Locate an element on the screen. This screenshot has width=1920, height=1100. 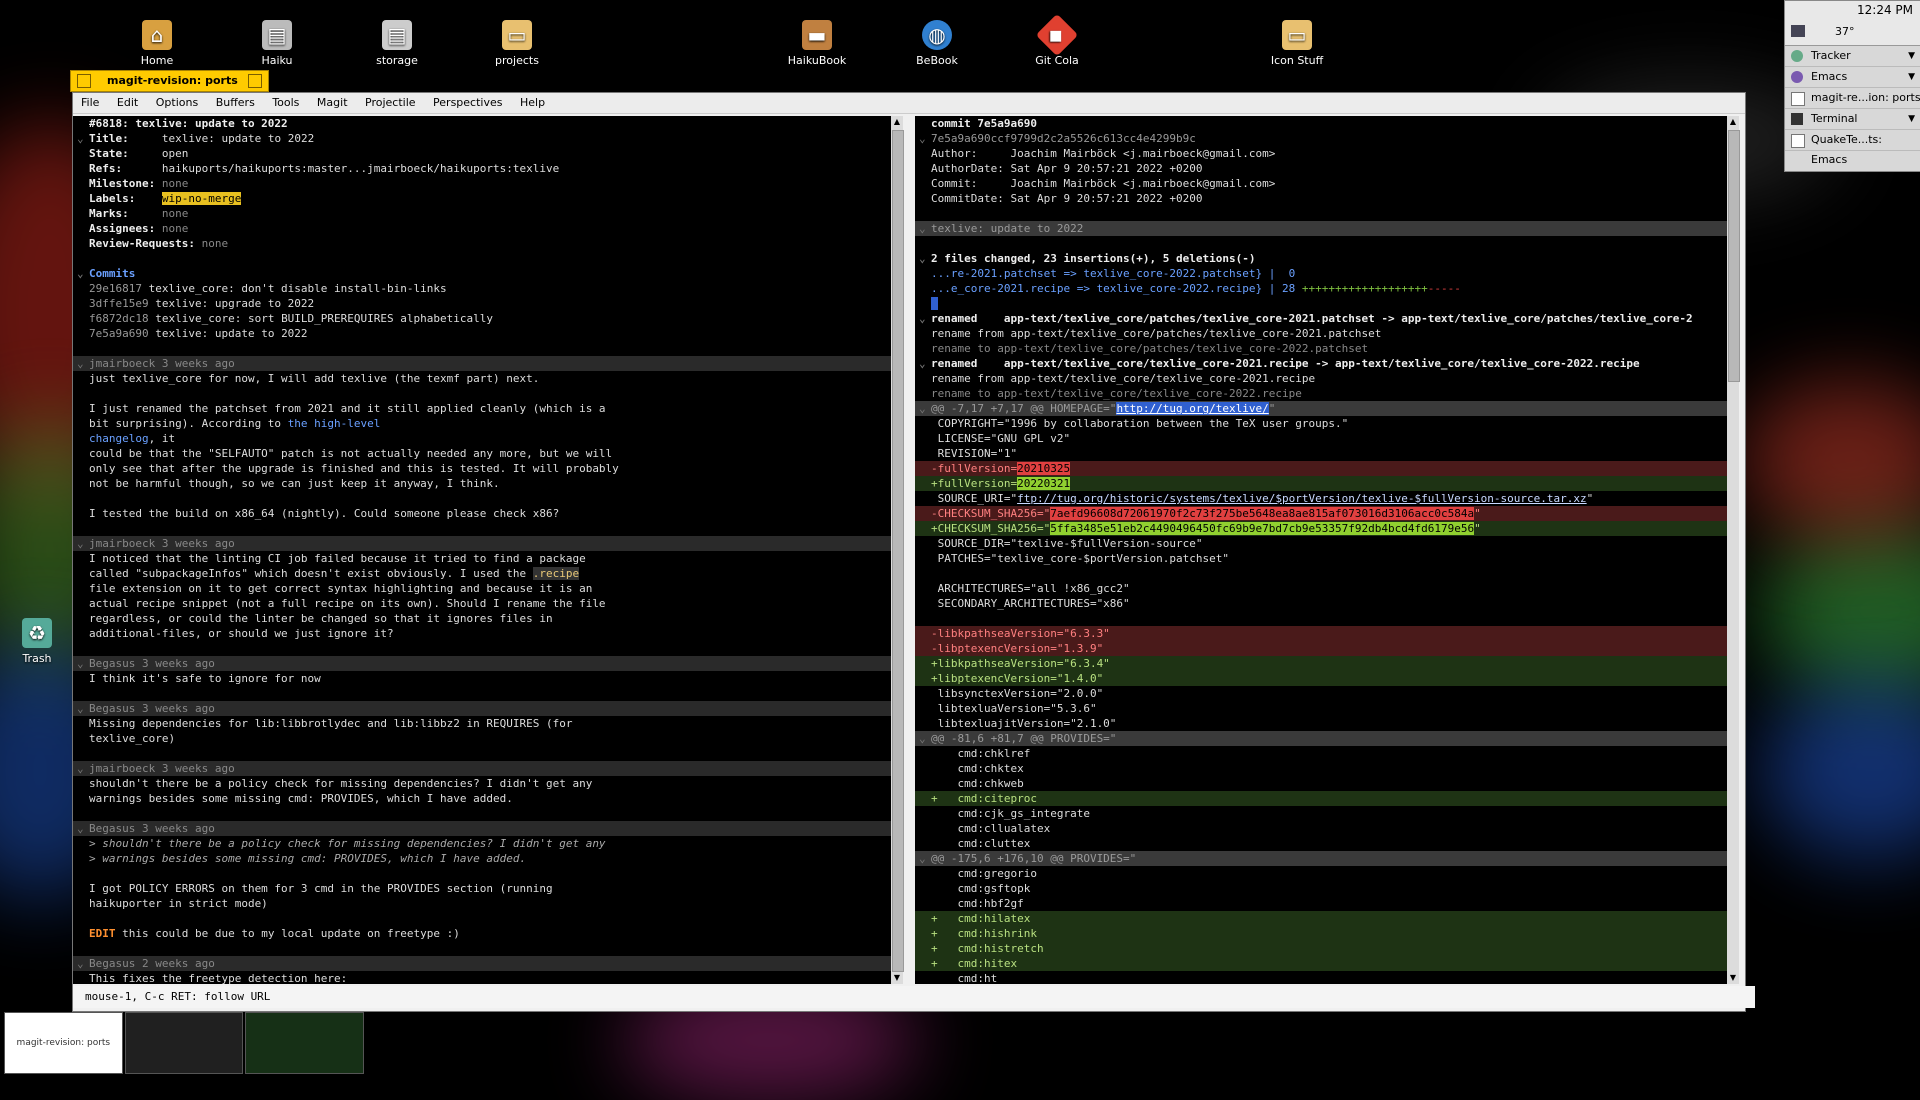
diff-context: cmd:chkweb is located at coordinates (977, 783).